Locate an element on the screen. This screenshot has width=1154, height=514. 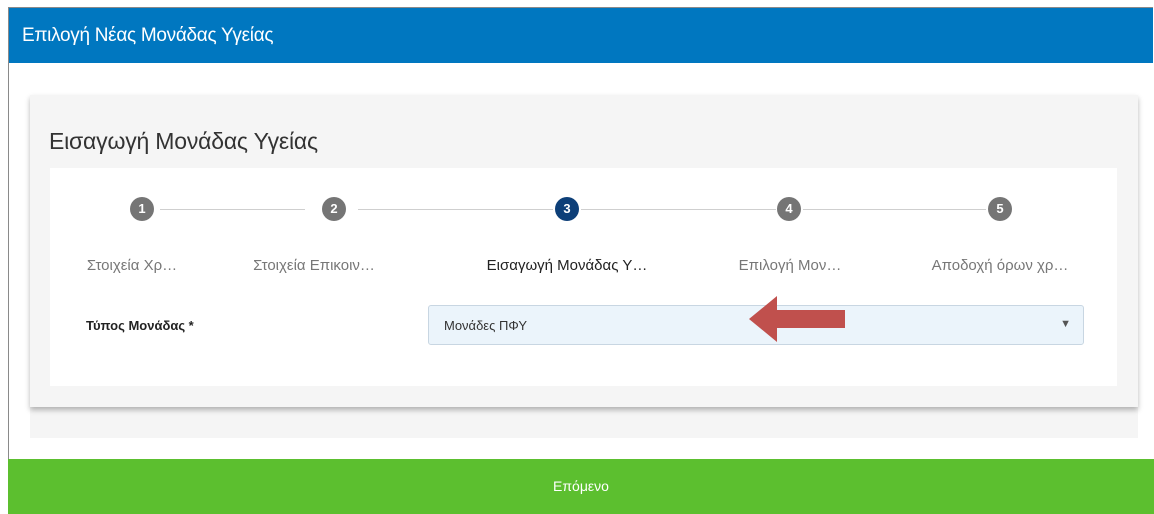
step-1-circle: 1 is located at coordinates (142, 209).